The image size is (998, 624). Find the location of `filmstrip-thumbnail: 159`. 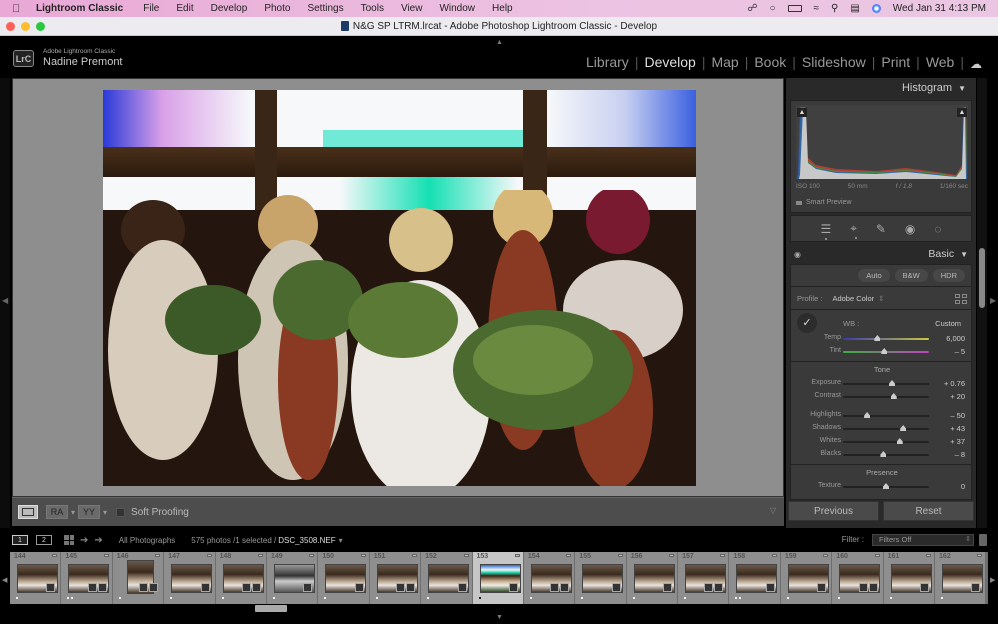

filmstrip-thumbnail: 159 is located at coordinates (806, 578).